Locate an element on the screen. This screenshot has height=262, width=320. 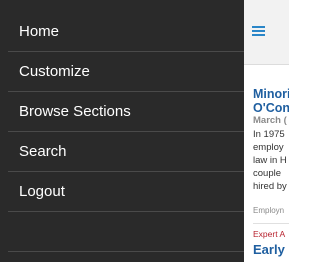
menu-item-search: Search is located at coordinates (126, 152).